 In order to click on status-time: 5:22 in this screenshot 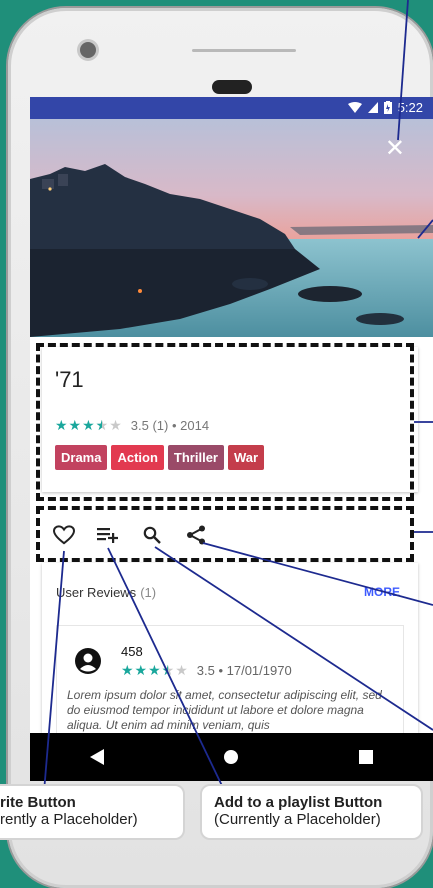, I will do `click(410, 107)`.